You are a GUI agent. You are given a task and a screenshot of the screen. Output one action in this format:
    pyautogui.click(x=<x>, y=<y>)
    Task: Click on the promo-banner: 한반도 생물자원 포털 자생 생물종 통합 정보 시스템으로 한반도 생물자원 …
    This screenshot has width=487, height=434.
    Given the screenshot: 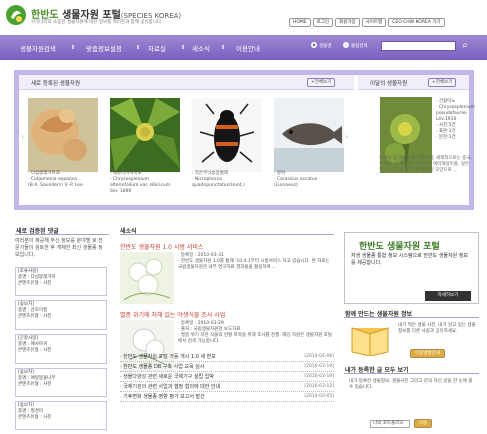 What is the action you would take?
    pyautogui.click(x=411, y=268)
    